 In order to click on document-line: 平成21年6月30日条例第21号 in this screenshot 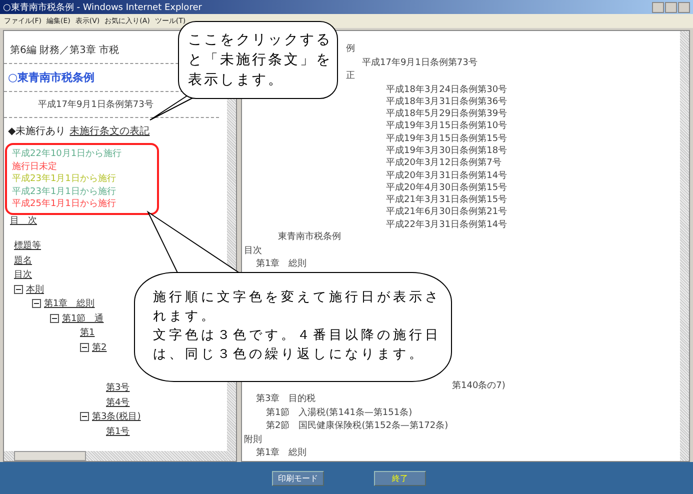, I will do `click(447, 212)`.